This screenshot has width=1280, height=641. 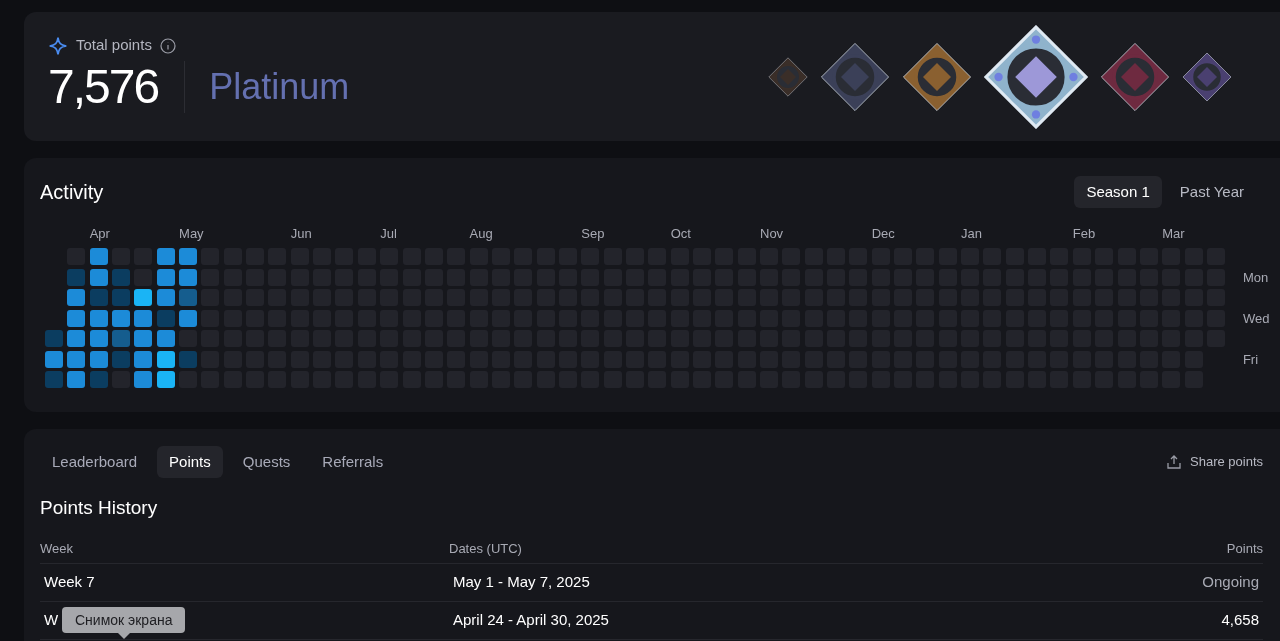 What do you see at coordinates (481, 234) in the screenshot?
I see `month-label: Aug` at bounding box center [481, 234].